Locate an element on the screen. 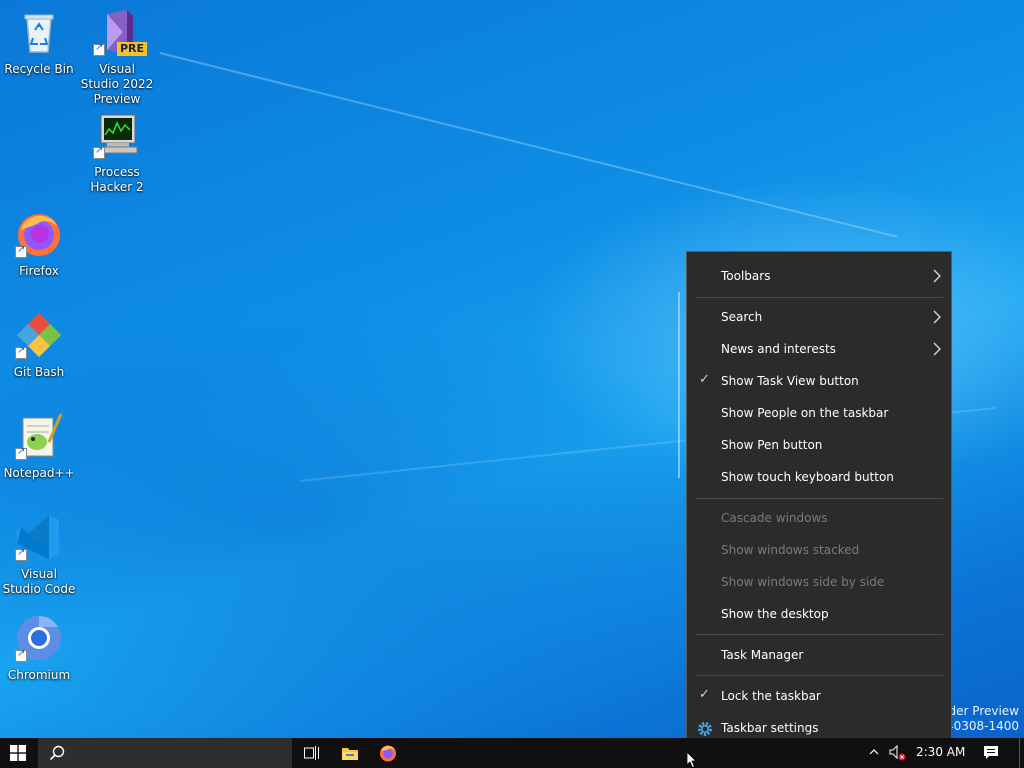 The width and height of the screenshot is (1024, 768). task-view-button is located at coordinates (312, 753).